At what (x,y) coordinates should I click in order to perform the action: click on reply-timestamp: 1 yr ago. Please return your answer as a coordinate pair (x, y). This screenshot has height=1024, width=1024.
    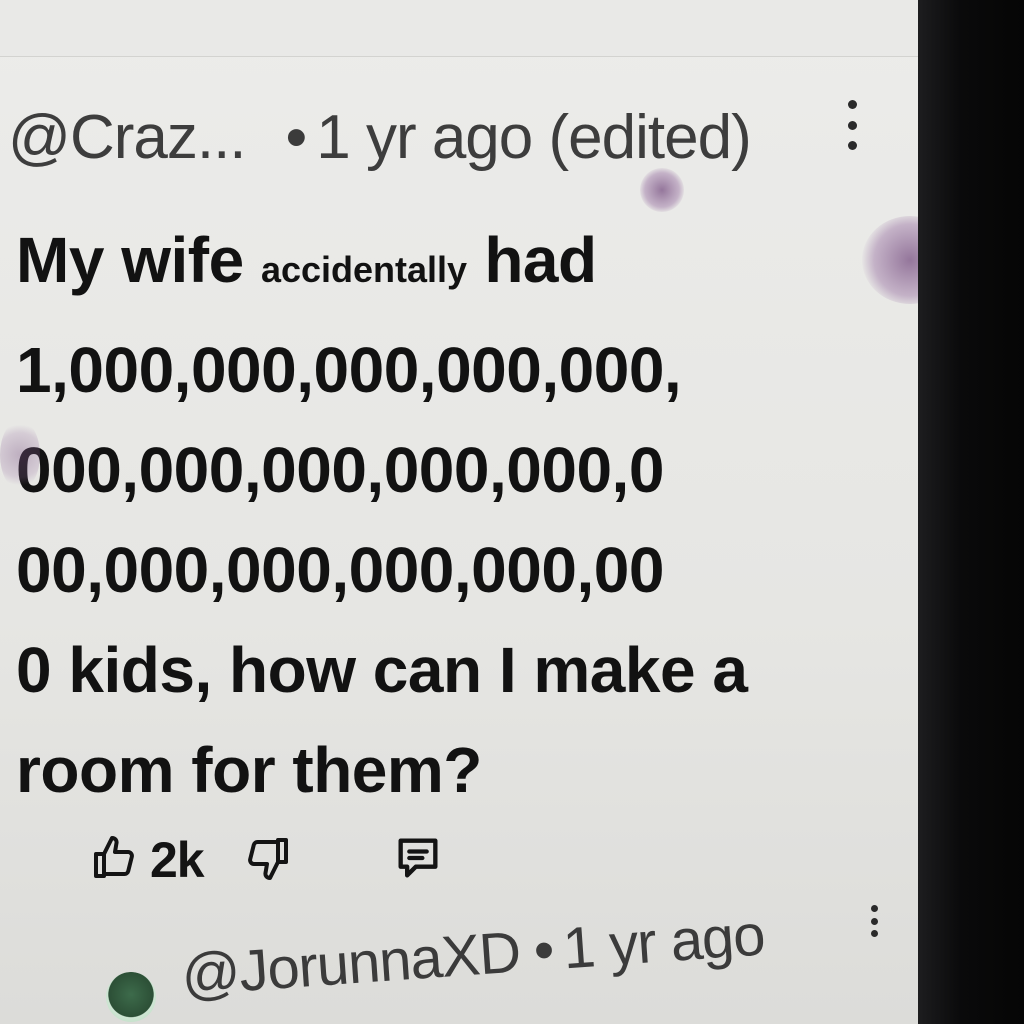
    Looking at the image, I should click on (663, 942).